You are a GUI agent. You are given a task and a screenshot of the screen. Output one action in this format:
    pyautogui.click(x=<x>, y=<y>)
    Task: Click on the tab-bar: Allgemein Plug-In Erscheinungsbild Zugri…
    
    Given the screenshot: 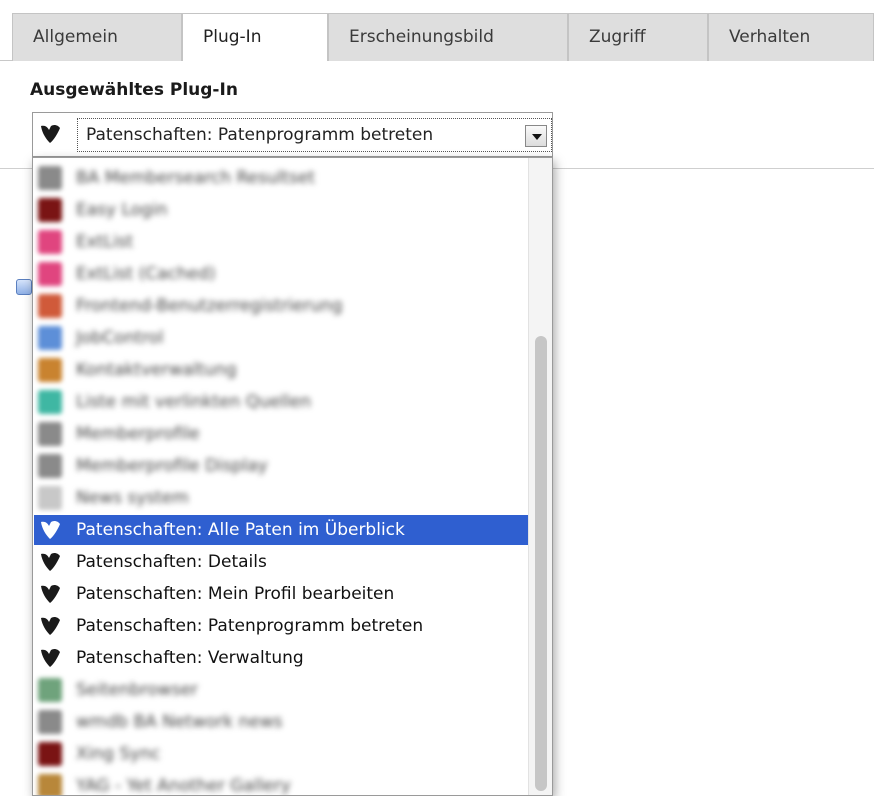 What is the action you would take?
    pyautogui.click(x=437, y=31)
    